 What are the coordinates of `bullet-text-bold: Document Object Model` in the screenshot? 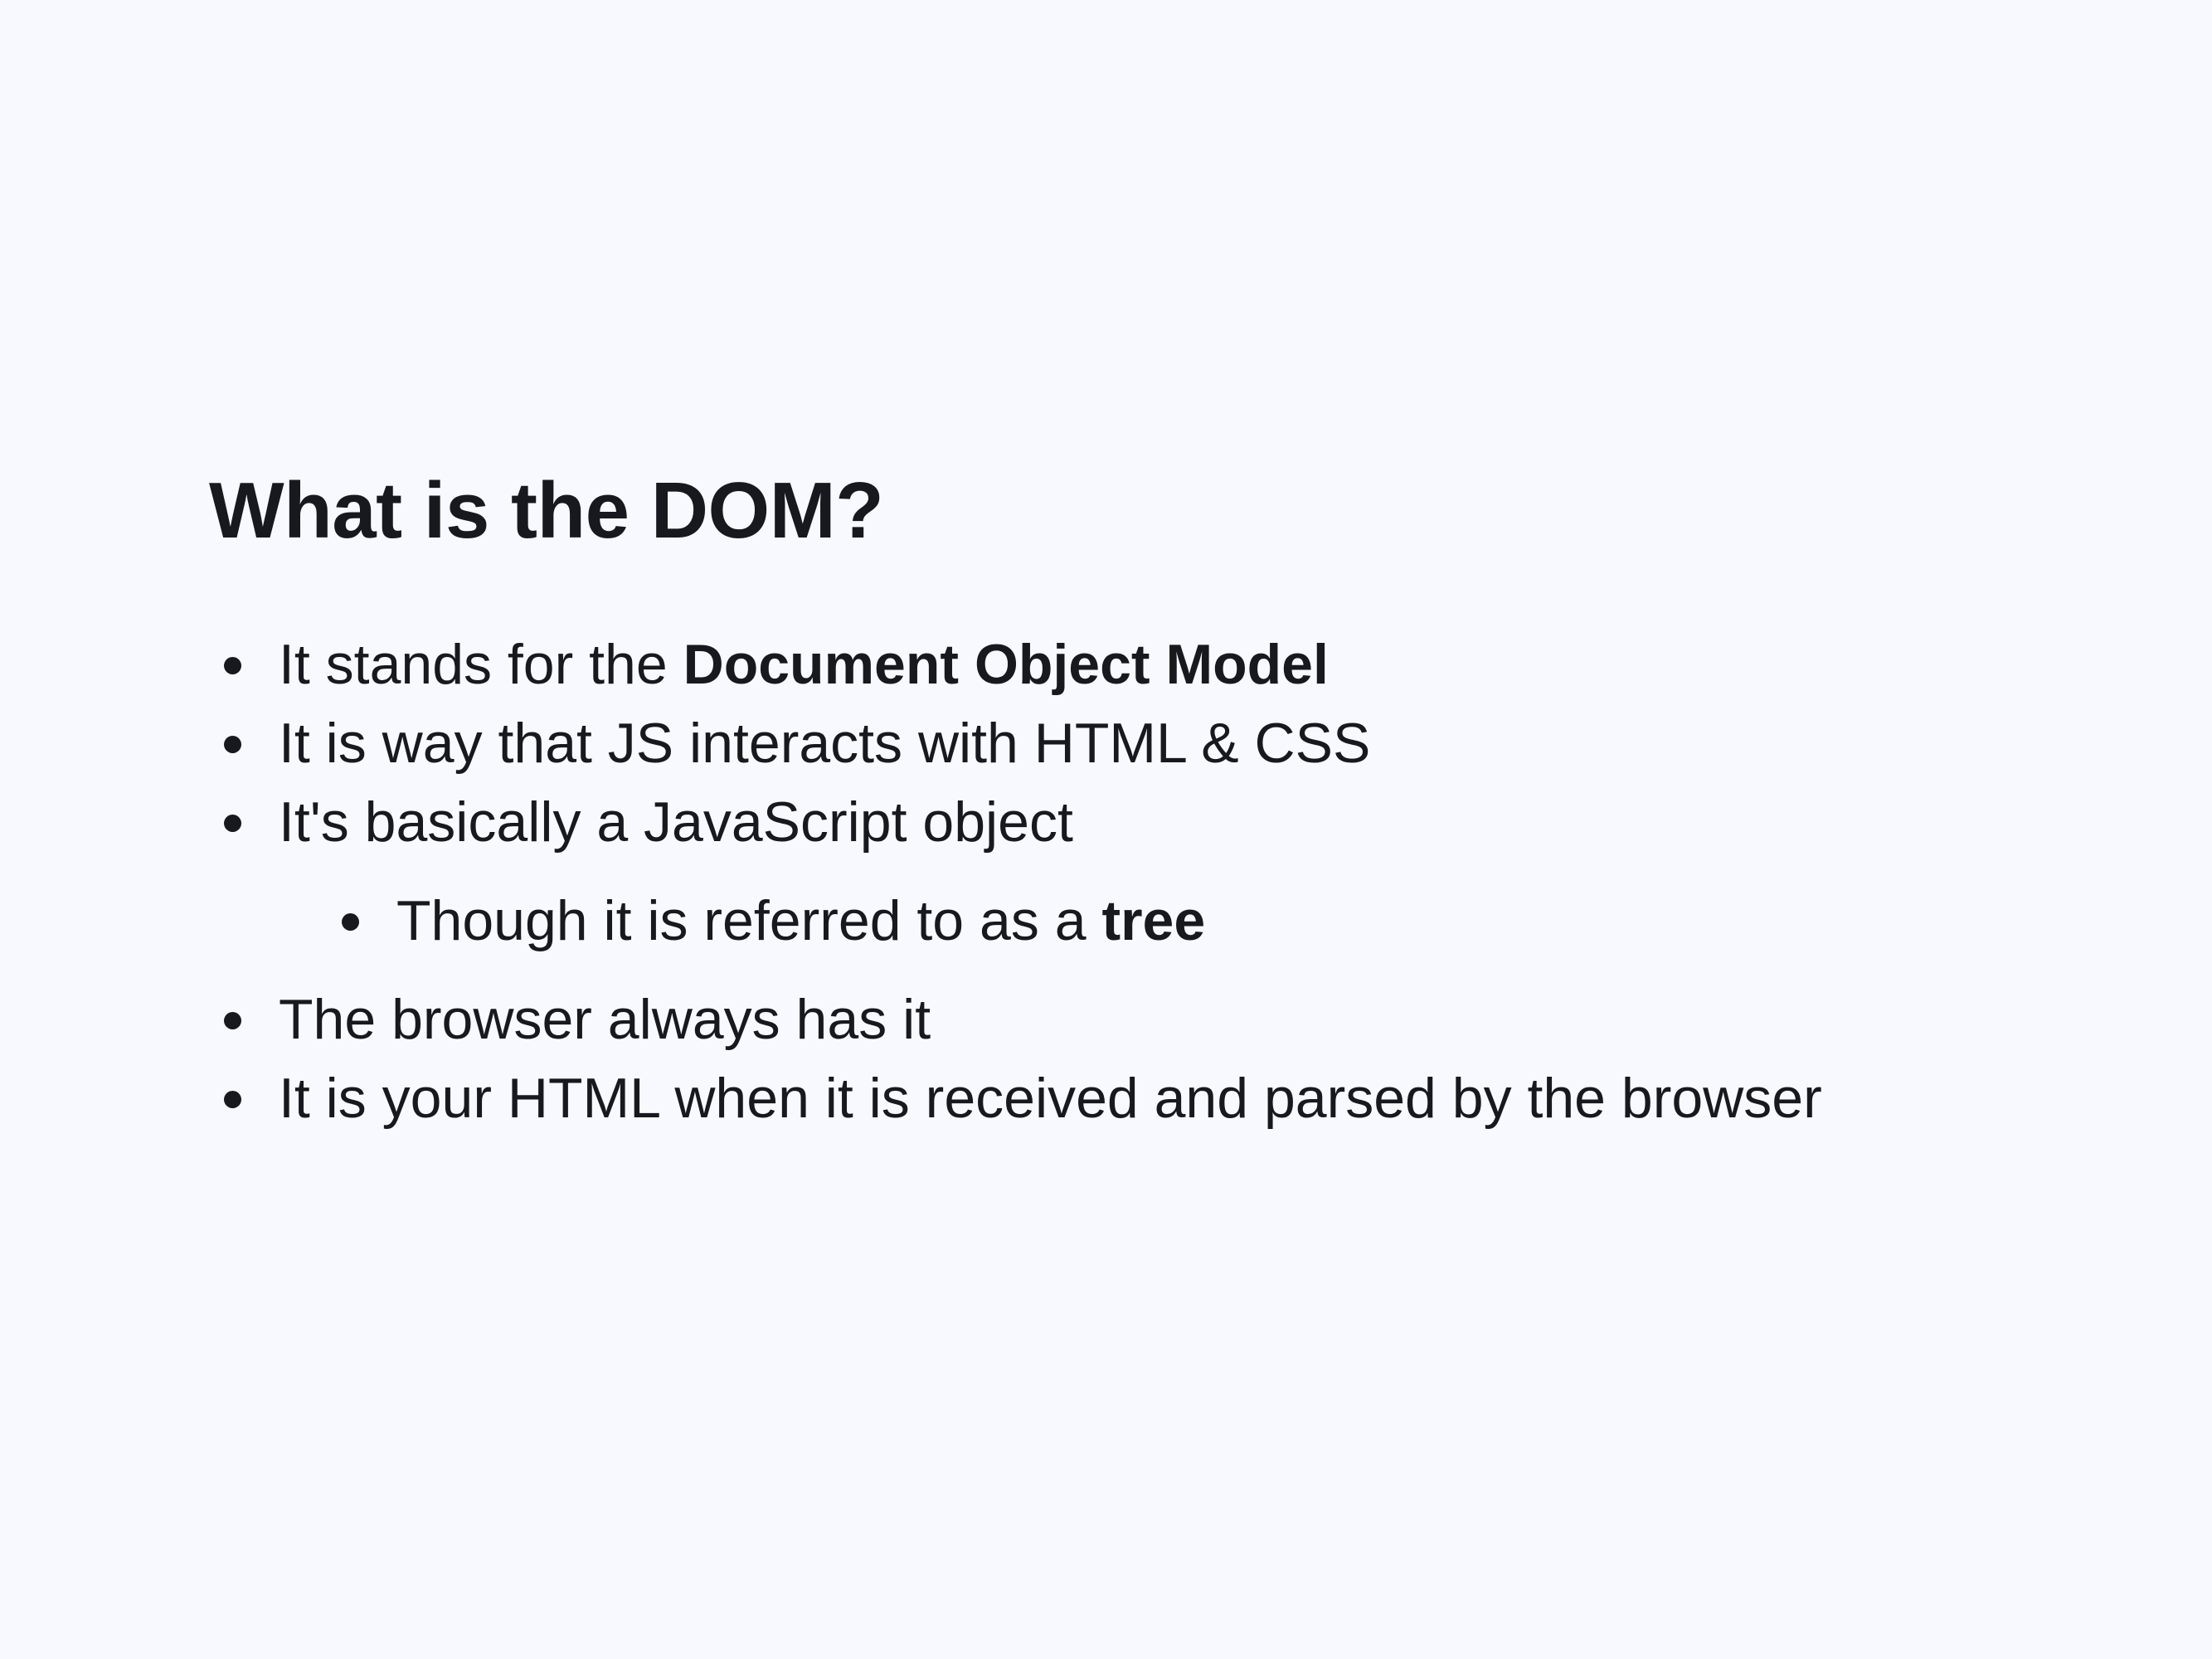 It's located at (1006, 664).